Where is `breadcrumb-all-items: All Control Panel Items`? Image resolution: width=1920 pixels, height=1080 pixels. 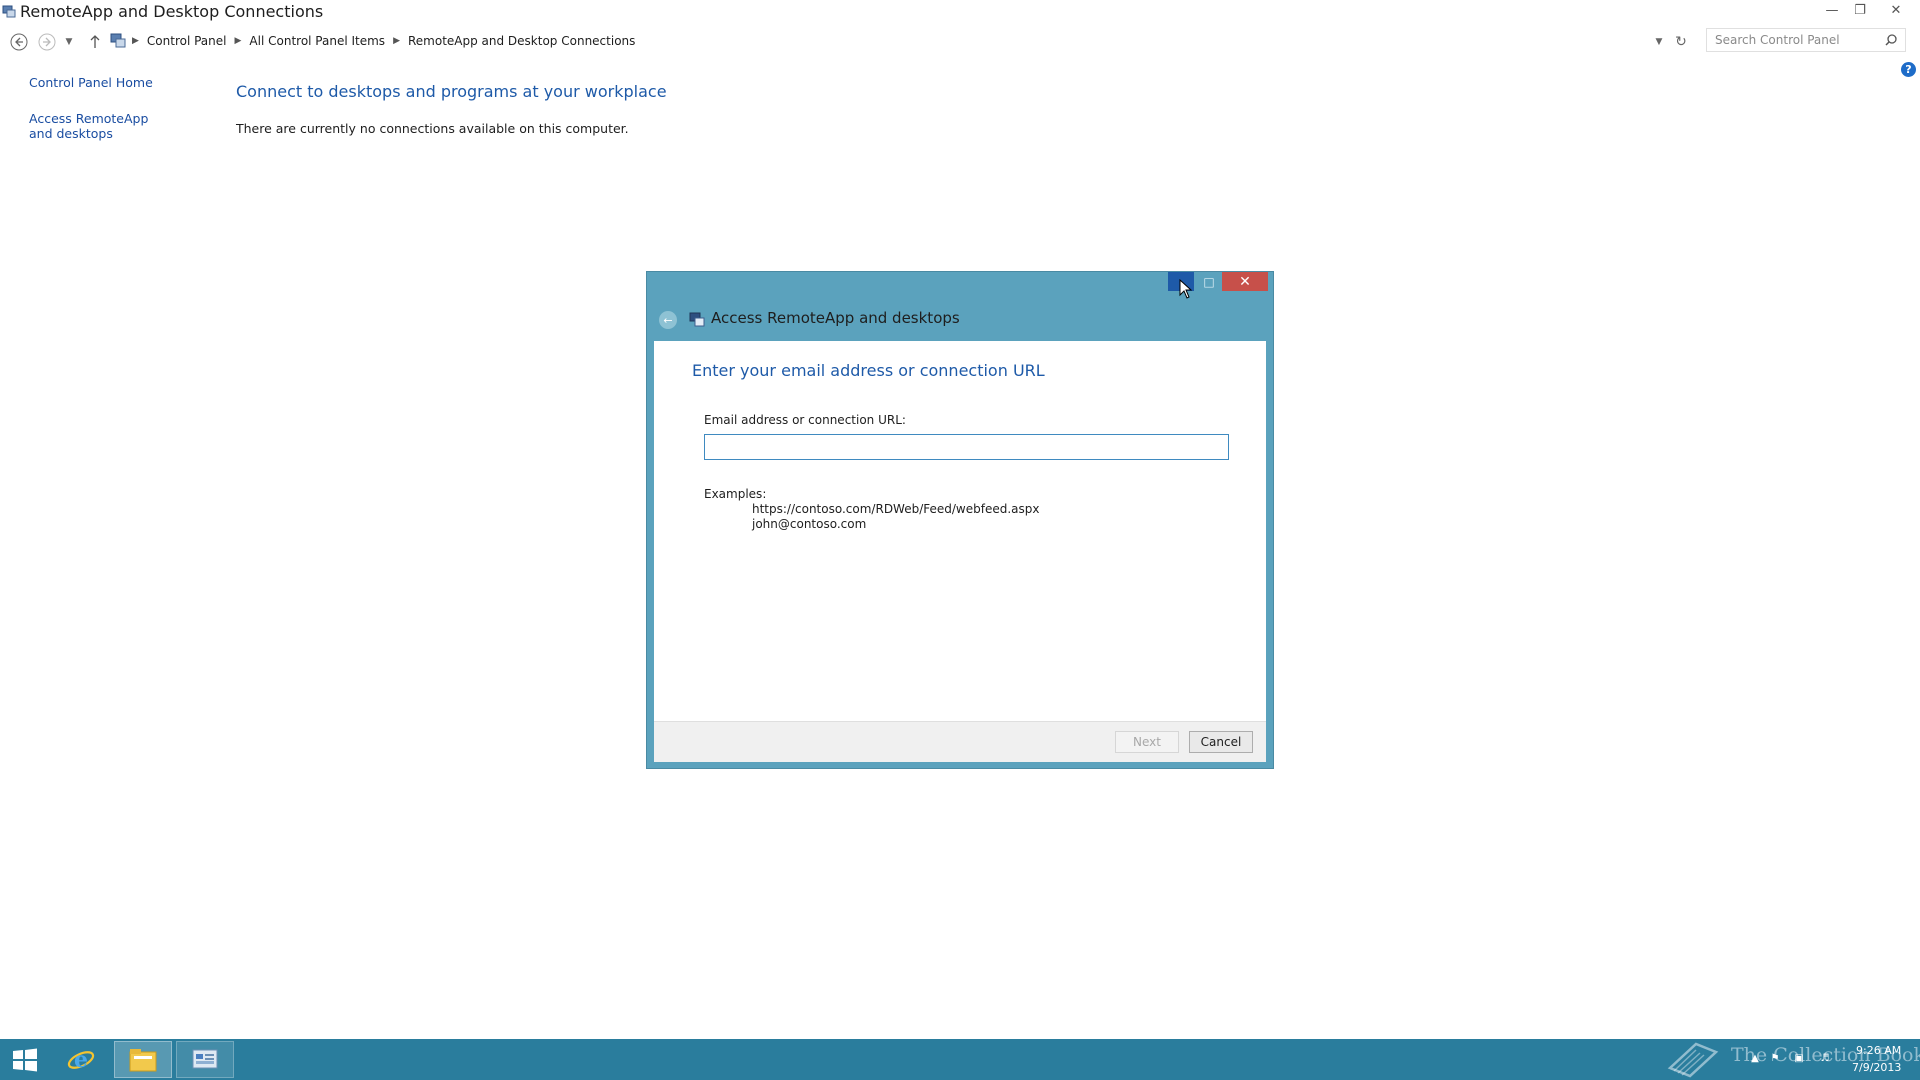
breadcrumb-all-items: All Control Panel Items is located at coordinates (317, 41).